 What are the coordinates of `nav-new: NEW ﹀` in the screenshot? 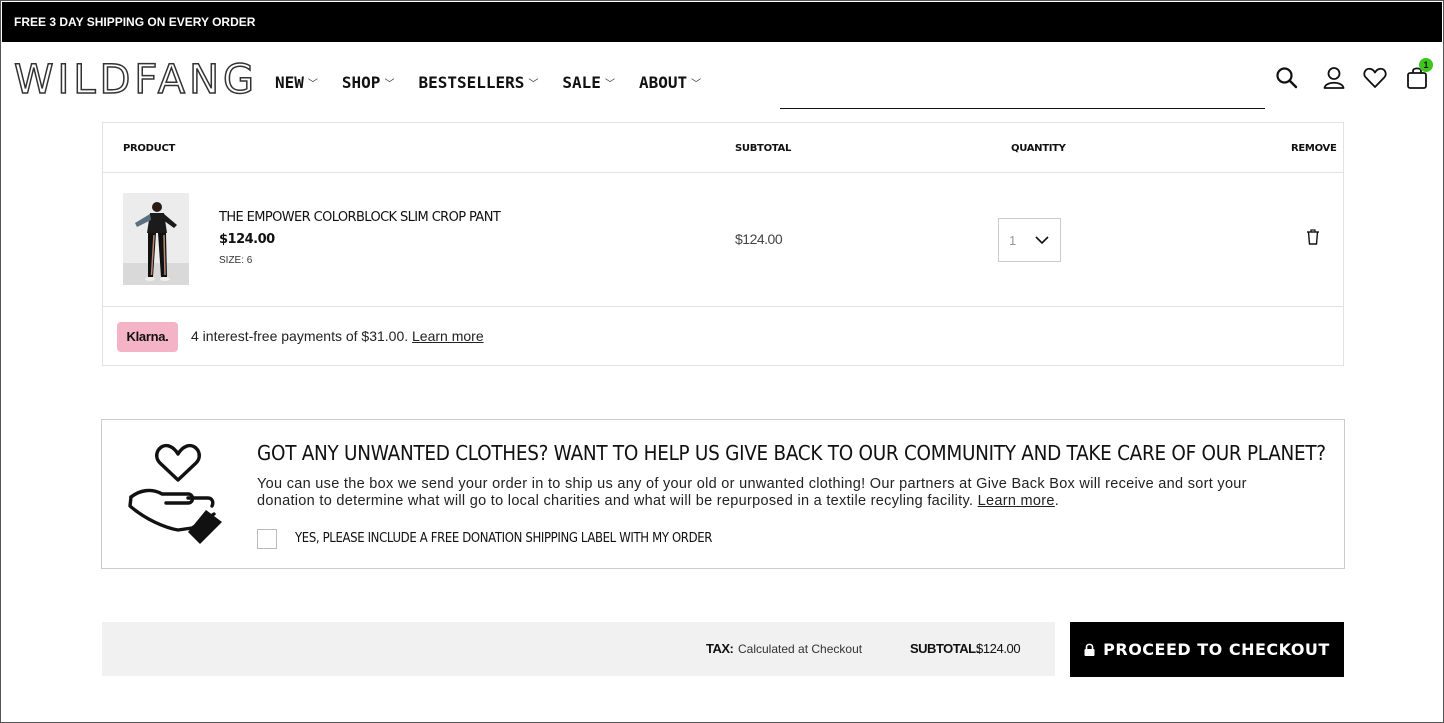 It's located at (296, 82).